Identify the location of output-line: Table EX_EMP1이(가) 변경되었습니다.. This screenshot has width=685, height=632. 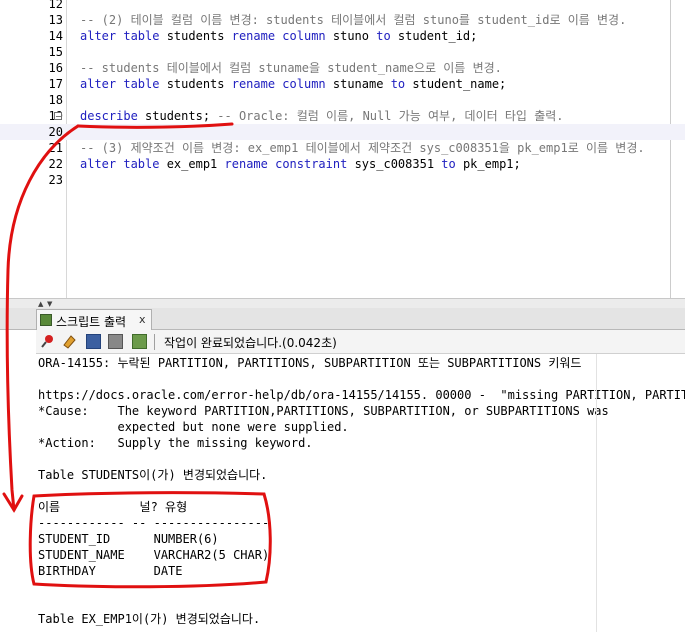
(149, 619).